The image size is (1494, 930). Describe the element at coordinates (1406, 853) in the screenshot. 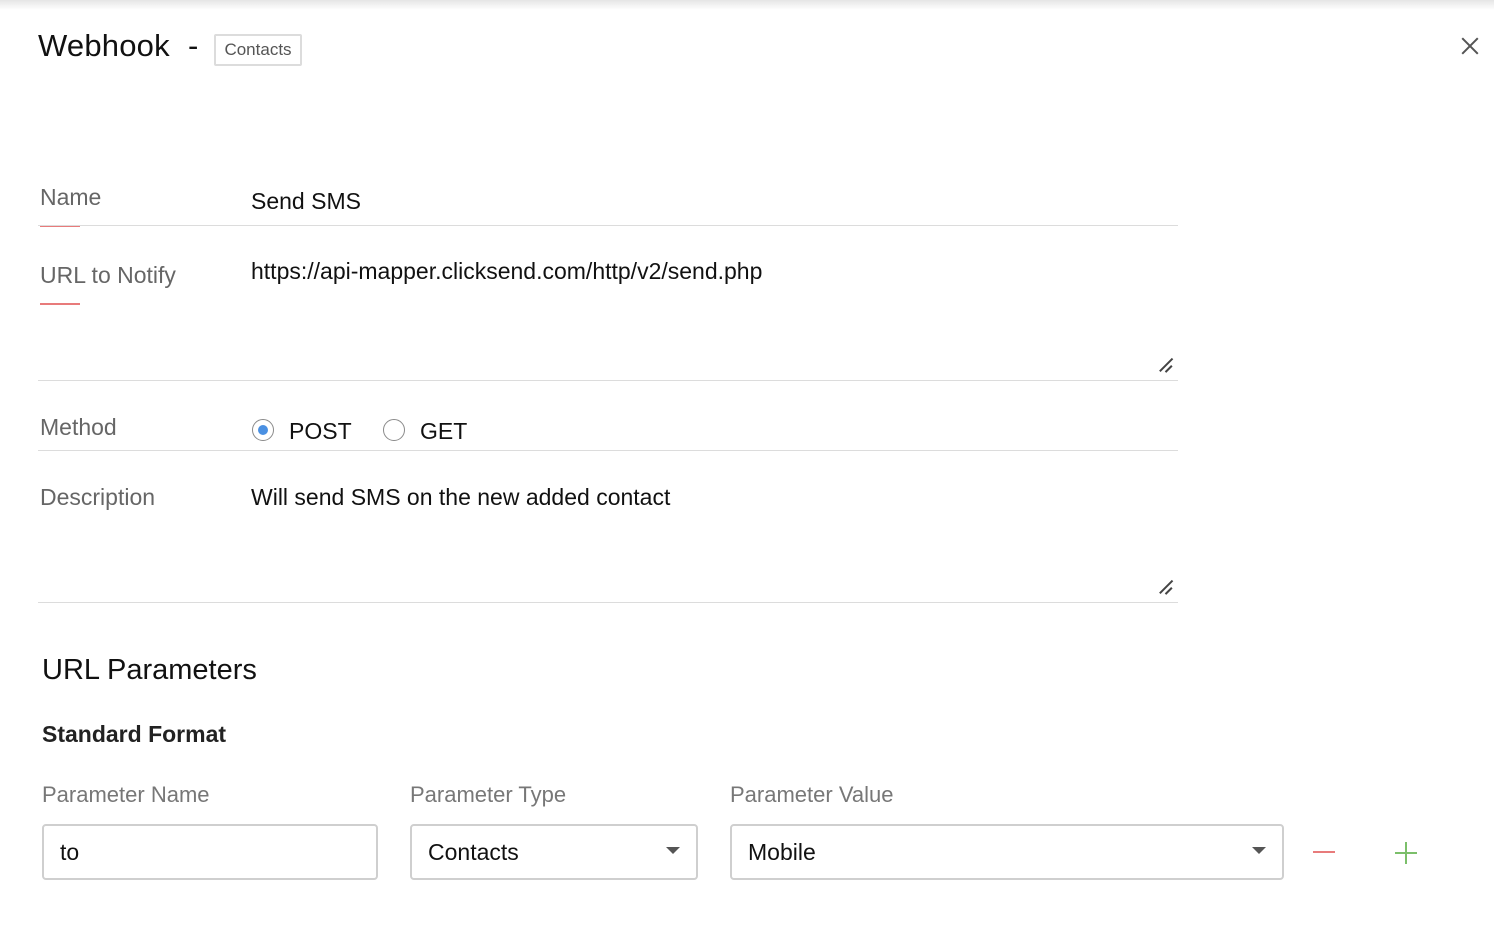

I see `plus-icon` at that location.